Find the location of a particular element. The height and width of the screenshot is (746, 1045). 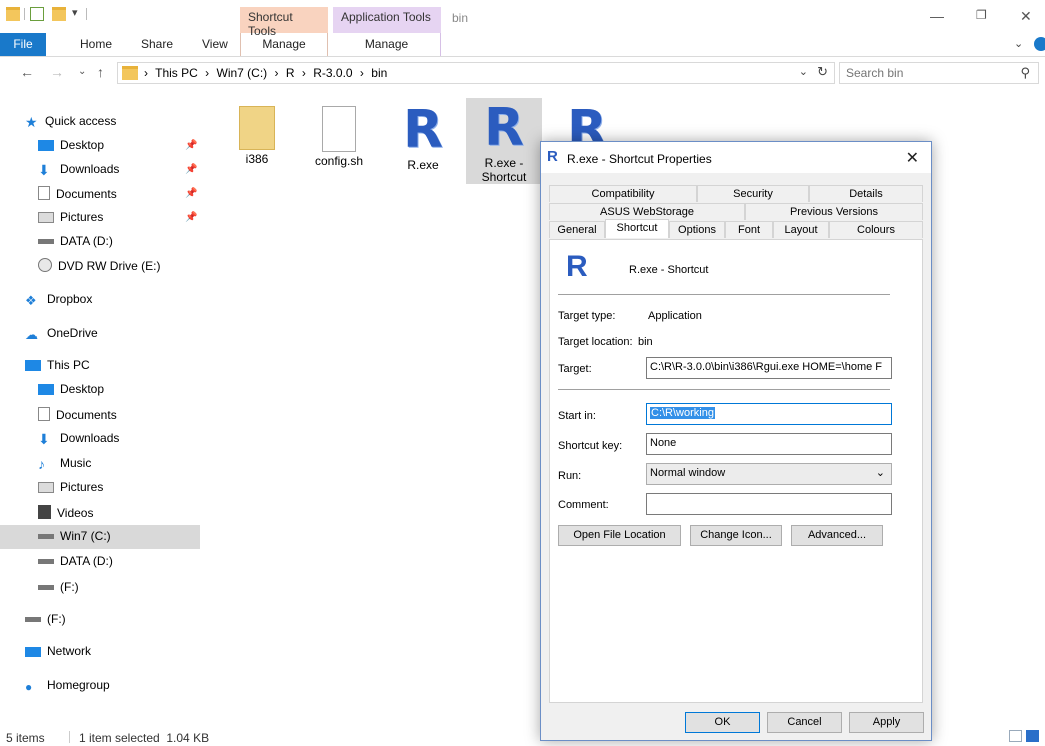

nav-quick-pictures-label: Pictures is located at coordinates (82, 217).